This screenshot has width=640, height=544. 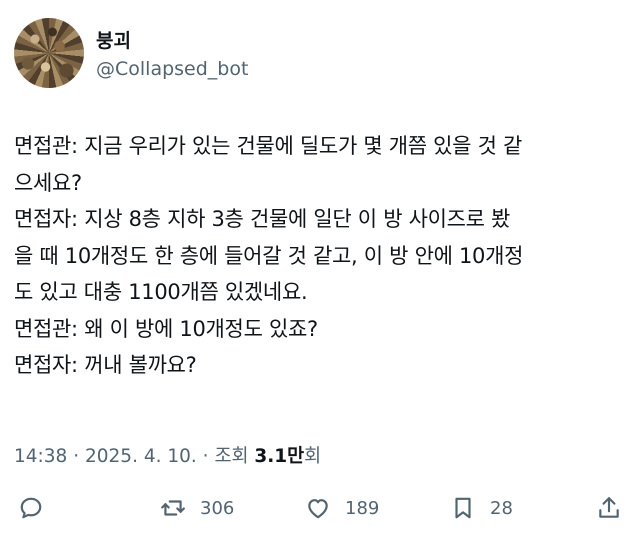 I want to click on share-icon, so click(x=609, y=507).